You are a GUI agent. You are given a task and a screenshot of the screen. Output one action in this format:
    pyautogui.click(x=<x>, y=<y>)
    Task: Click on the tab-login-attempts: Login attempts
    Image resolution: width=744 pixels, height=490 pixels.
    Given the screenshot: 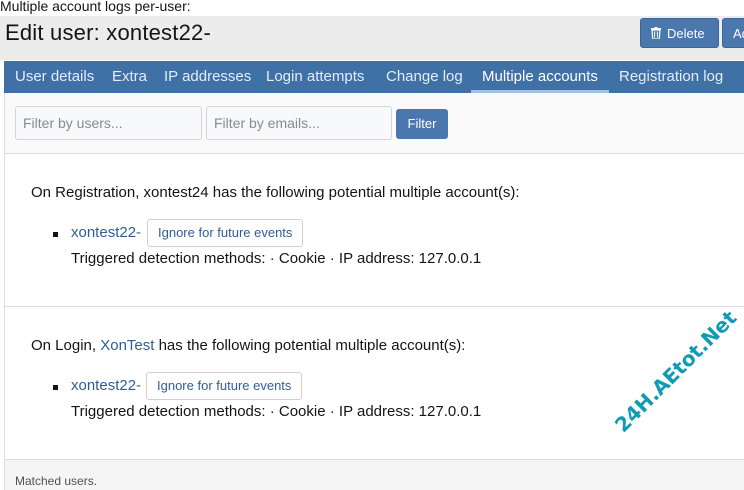 What is the action you would take?
    pyautogui.click(x=315, y=77)
    